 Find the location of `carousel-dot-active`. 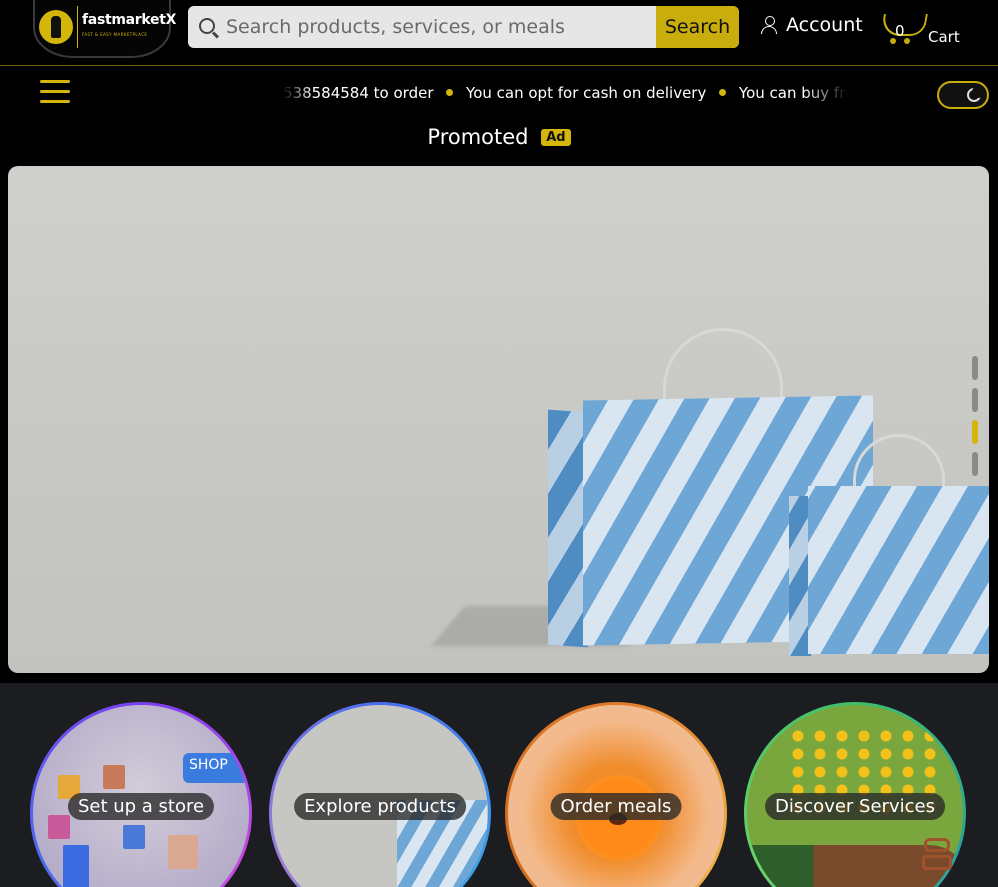

carousel-dot-active is located at coordinates (975, 432).